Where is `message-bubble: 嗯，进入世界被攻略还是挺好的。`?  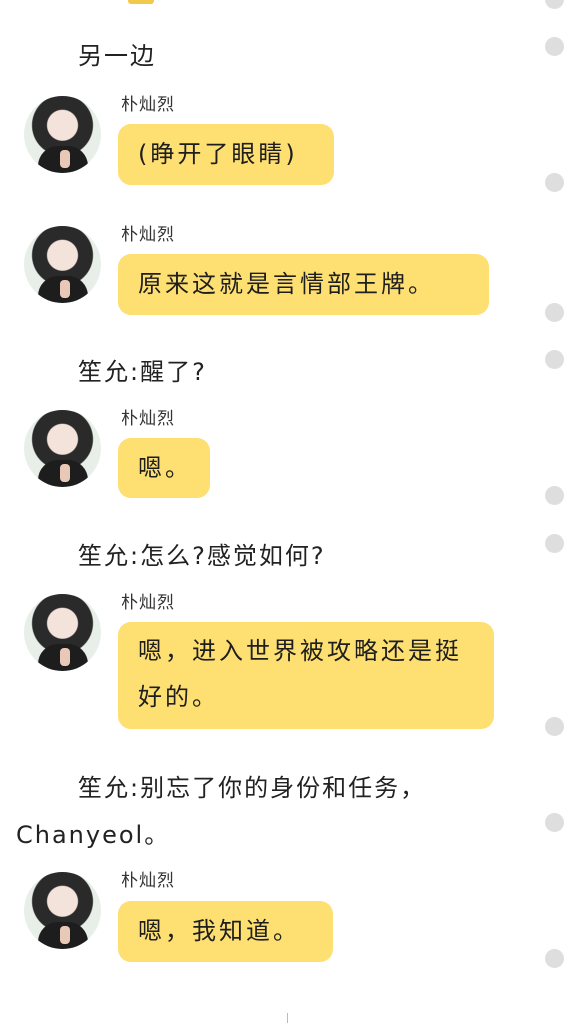
message-bubble: 嗯，进入世界被攻略还是挺好的。 is located at coordinates (306, 675).